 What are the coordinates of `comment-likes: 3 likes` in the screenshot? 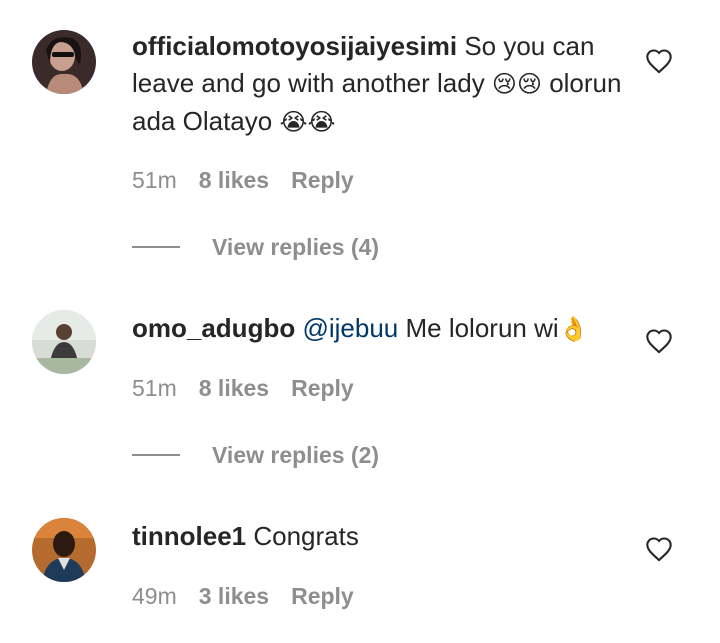 It's located at (234, 596).